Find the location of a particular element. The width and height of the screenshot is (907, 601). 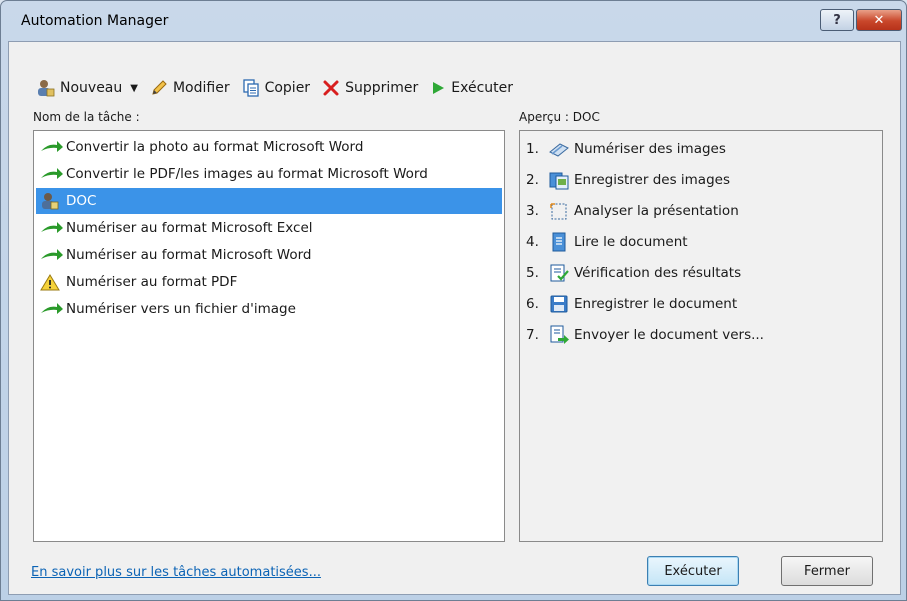

user-task-icon is located at coordinates (50, 201).